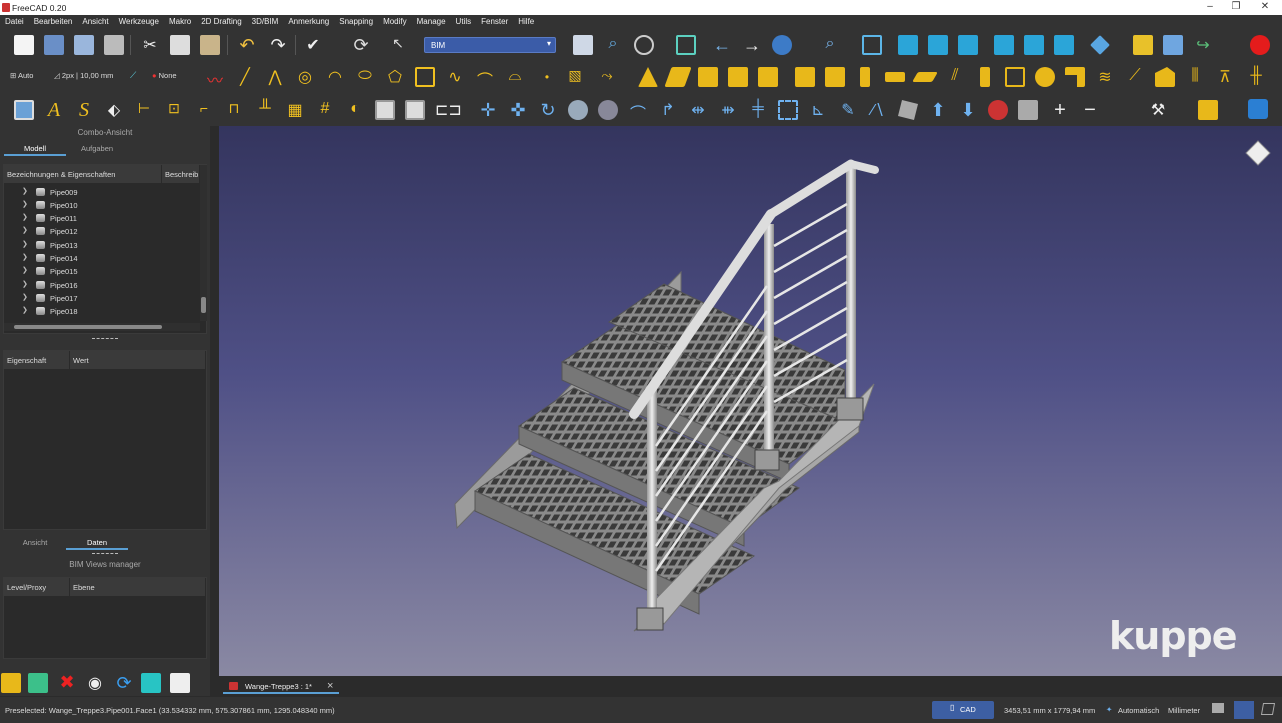 The image size is (1282, 723). Describe the element at coordinates (325, 110) in the screenshot. I see `hash-grid-icon: #` at that location.